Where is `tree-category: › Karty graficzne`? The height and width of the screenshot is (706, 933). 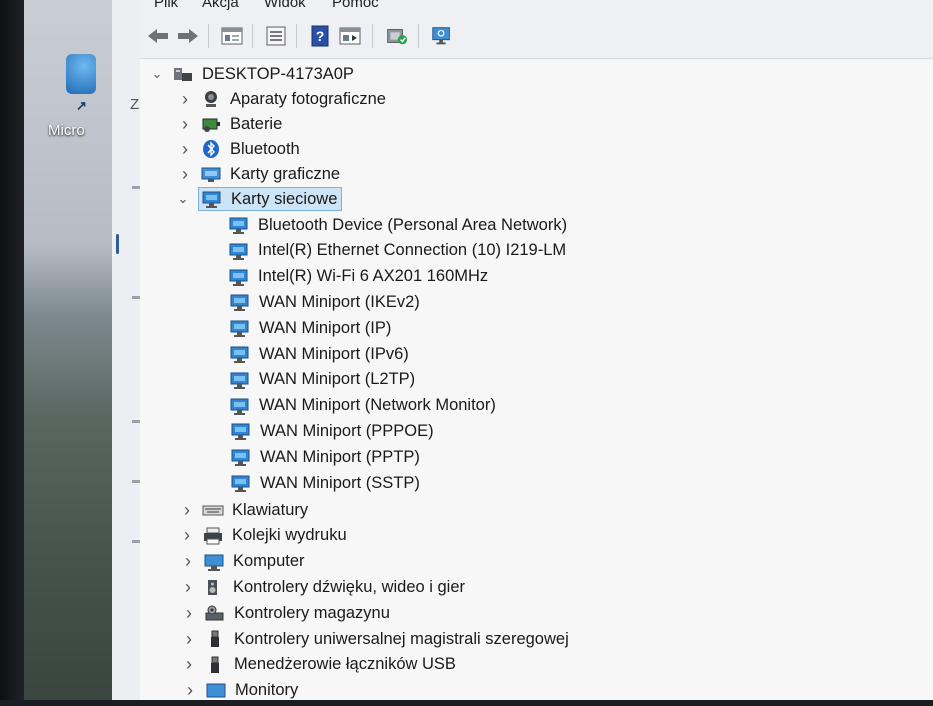
tree-category: › Karty graficzne is located at coordinates (259, 174).